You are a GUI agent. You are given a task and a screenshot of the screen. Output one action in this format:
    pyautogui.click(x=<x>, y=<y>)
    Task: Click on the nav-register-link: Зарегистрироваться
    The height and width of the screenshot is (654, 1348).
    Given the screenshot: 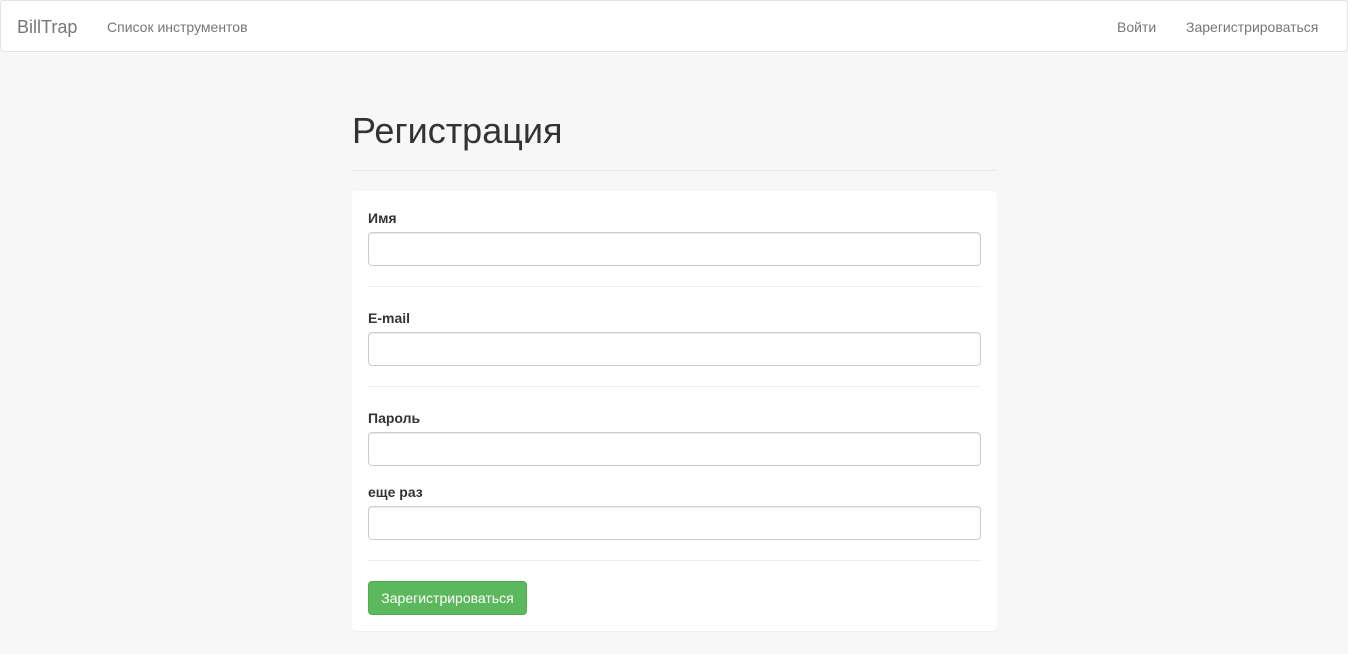 What is the action you would take?
    pyautogui.click(x=1252, y=27)
    